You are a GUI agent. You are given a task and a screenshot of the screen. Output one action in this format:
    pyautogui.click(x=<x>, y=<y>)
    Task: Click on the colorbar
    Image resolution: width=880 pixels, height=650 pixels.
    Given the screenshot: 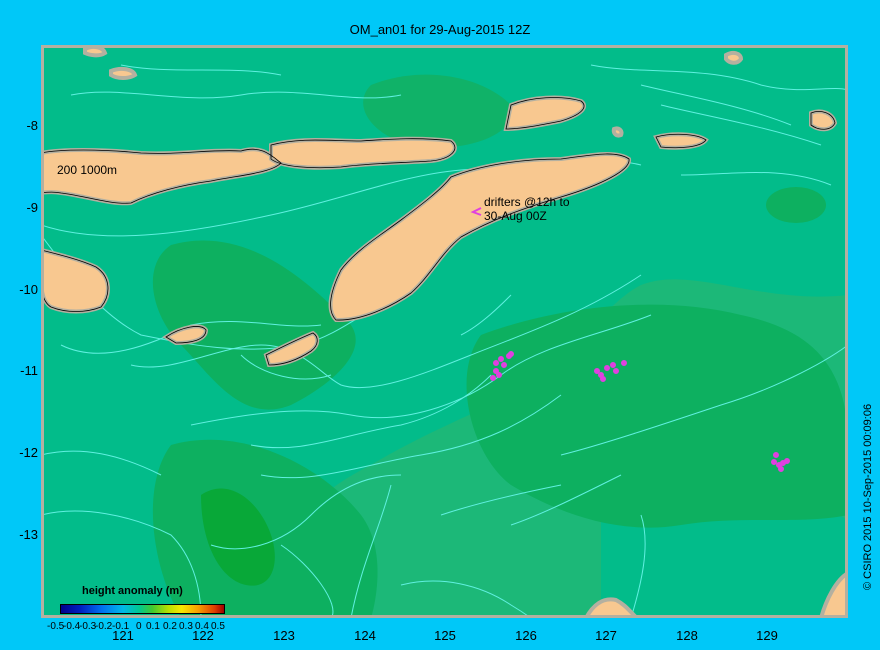 What is the action you would take?
    pyautogui.click(x=142, y=609)
    